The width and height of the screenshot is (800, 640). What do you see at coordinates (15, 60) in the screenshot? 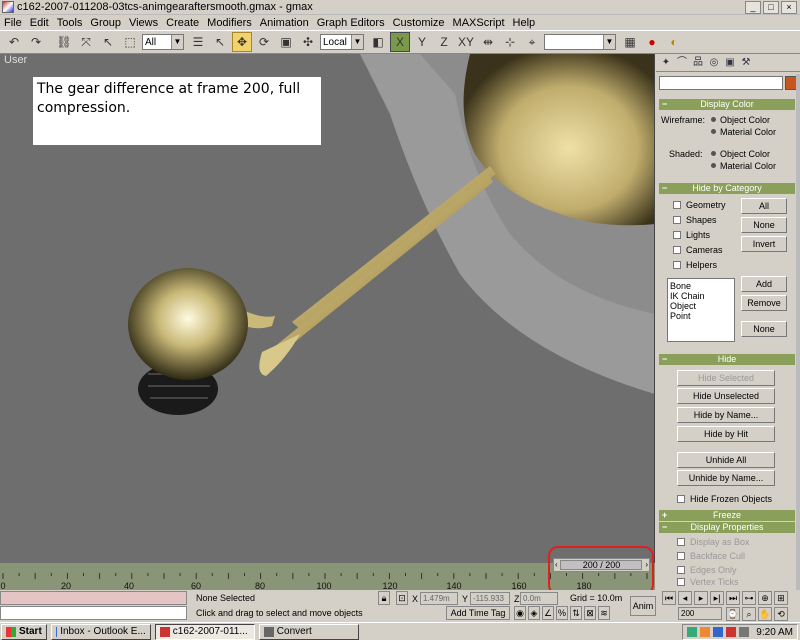
I see `viewport-label: User` at bounding box center [15, 60].